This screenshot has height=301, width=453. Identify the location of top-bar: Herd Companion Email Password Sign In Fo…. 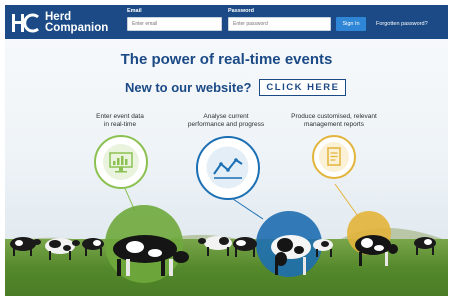
(226, 22).